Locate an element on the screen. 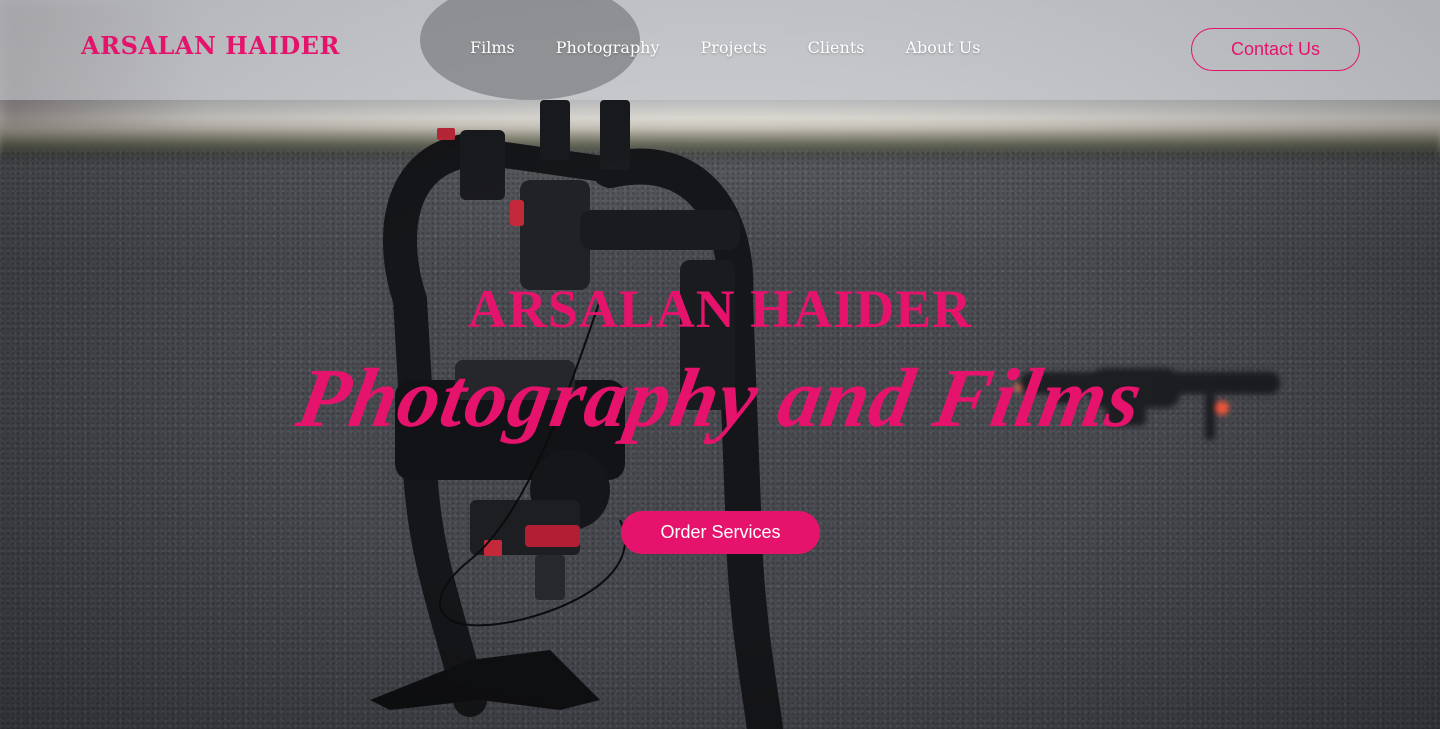  order-services-button: Order Services is located at coordinates (720, 532).